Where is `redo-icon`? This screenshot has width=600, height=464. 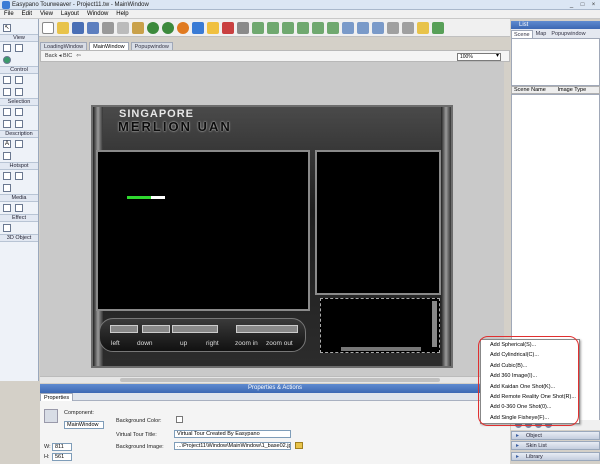
redo-icon is located at coordinates (168, 27).